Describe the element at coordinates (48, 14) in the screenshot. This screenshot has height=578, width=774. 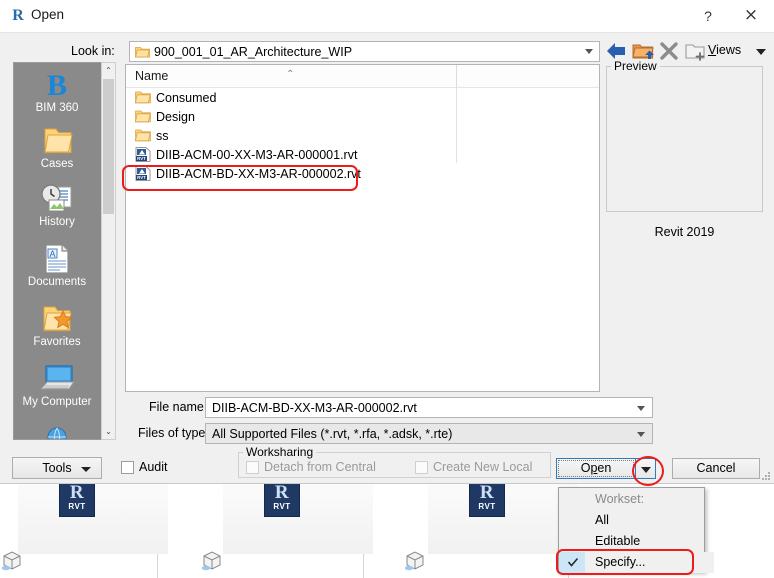
I see `dialog-title: Open` at that location.